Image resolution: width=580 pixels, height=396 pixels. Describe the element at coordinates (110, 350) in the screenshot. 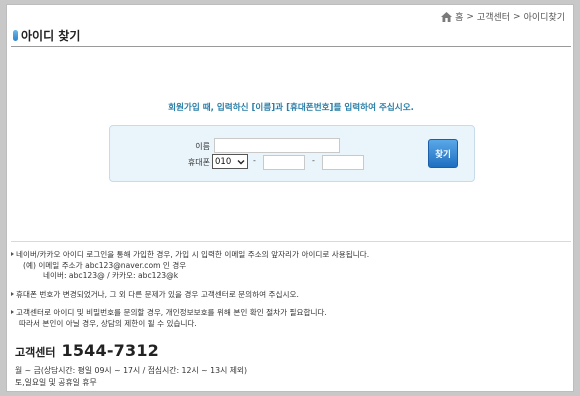

I see `call-center-number: 1544-7312` at that location.